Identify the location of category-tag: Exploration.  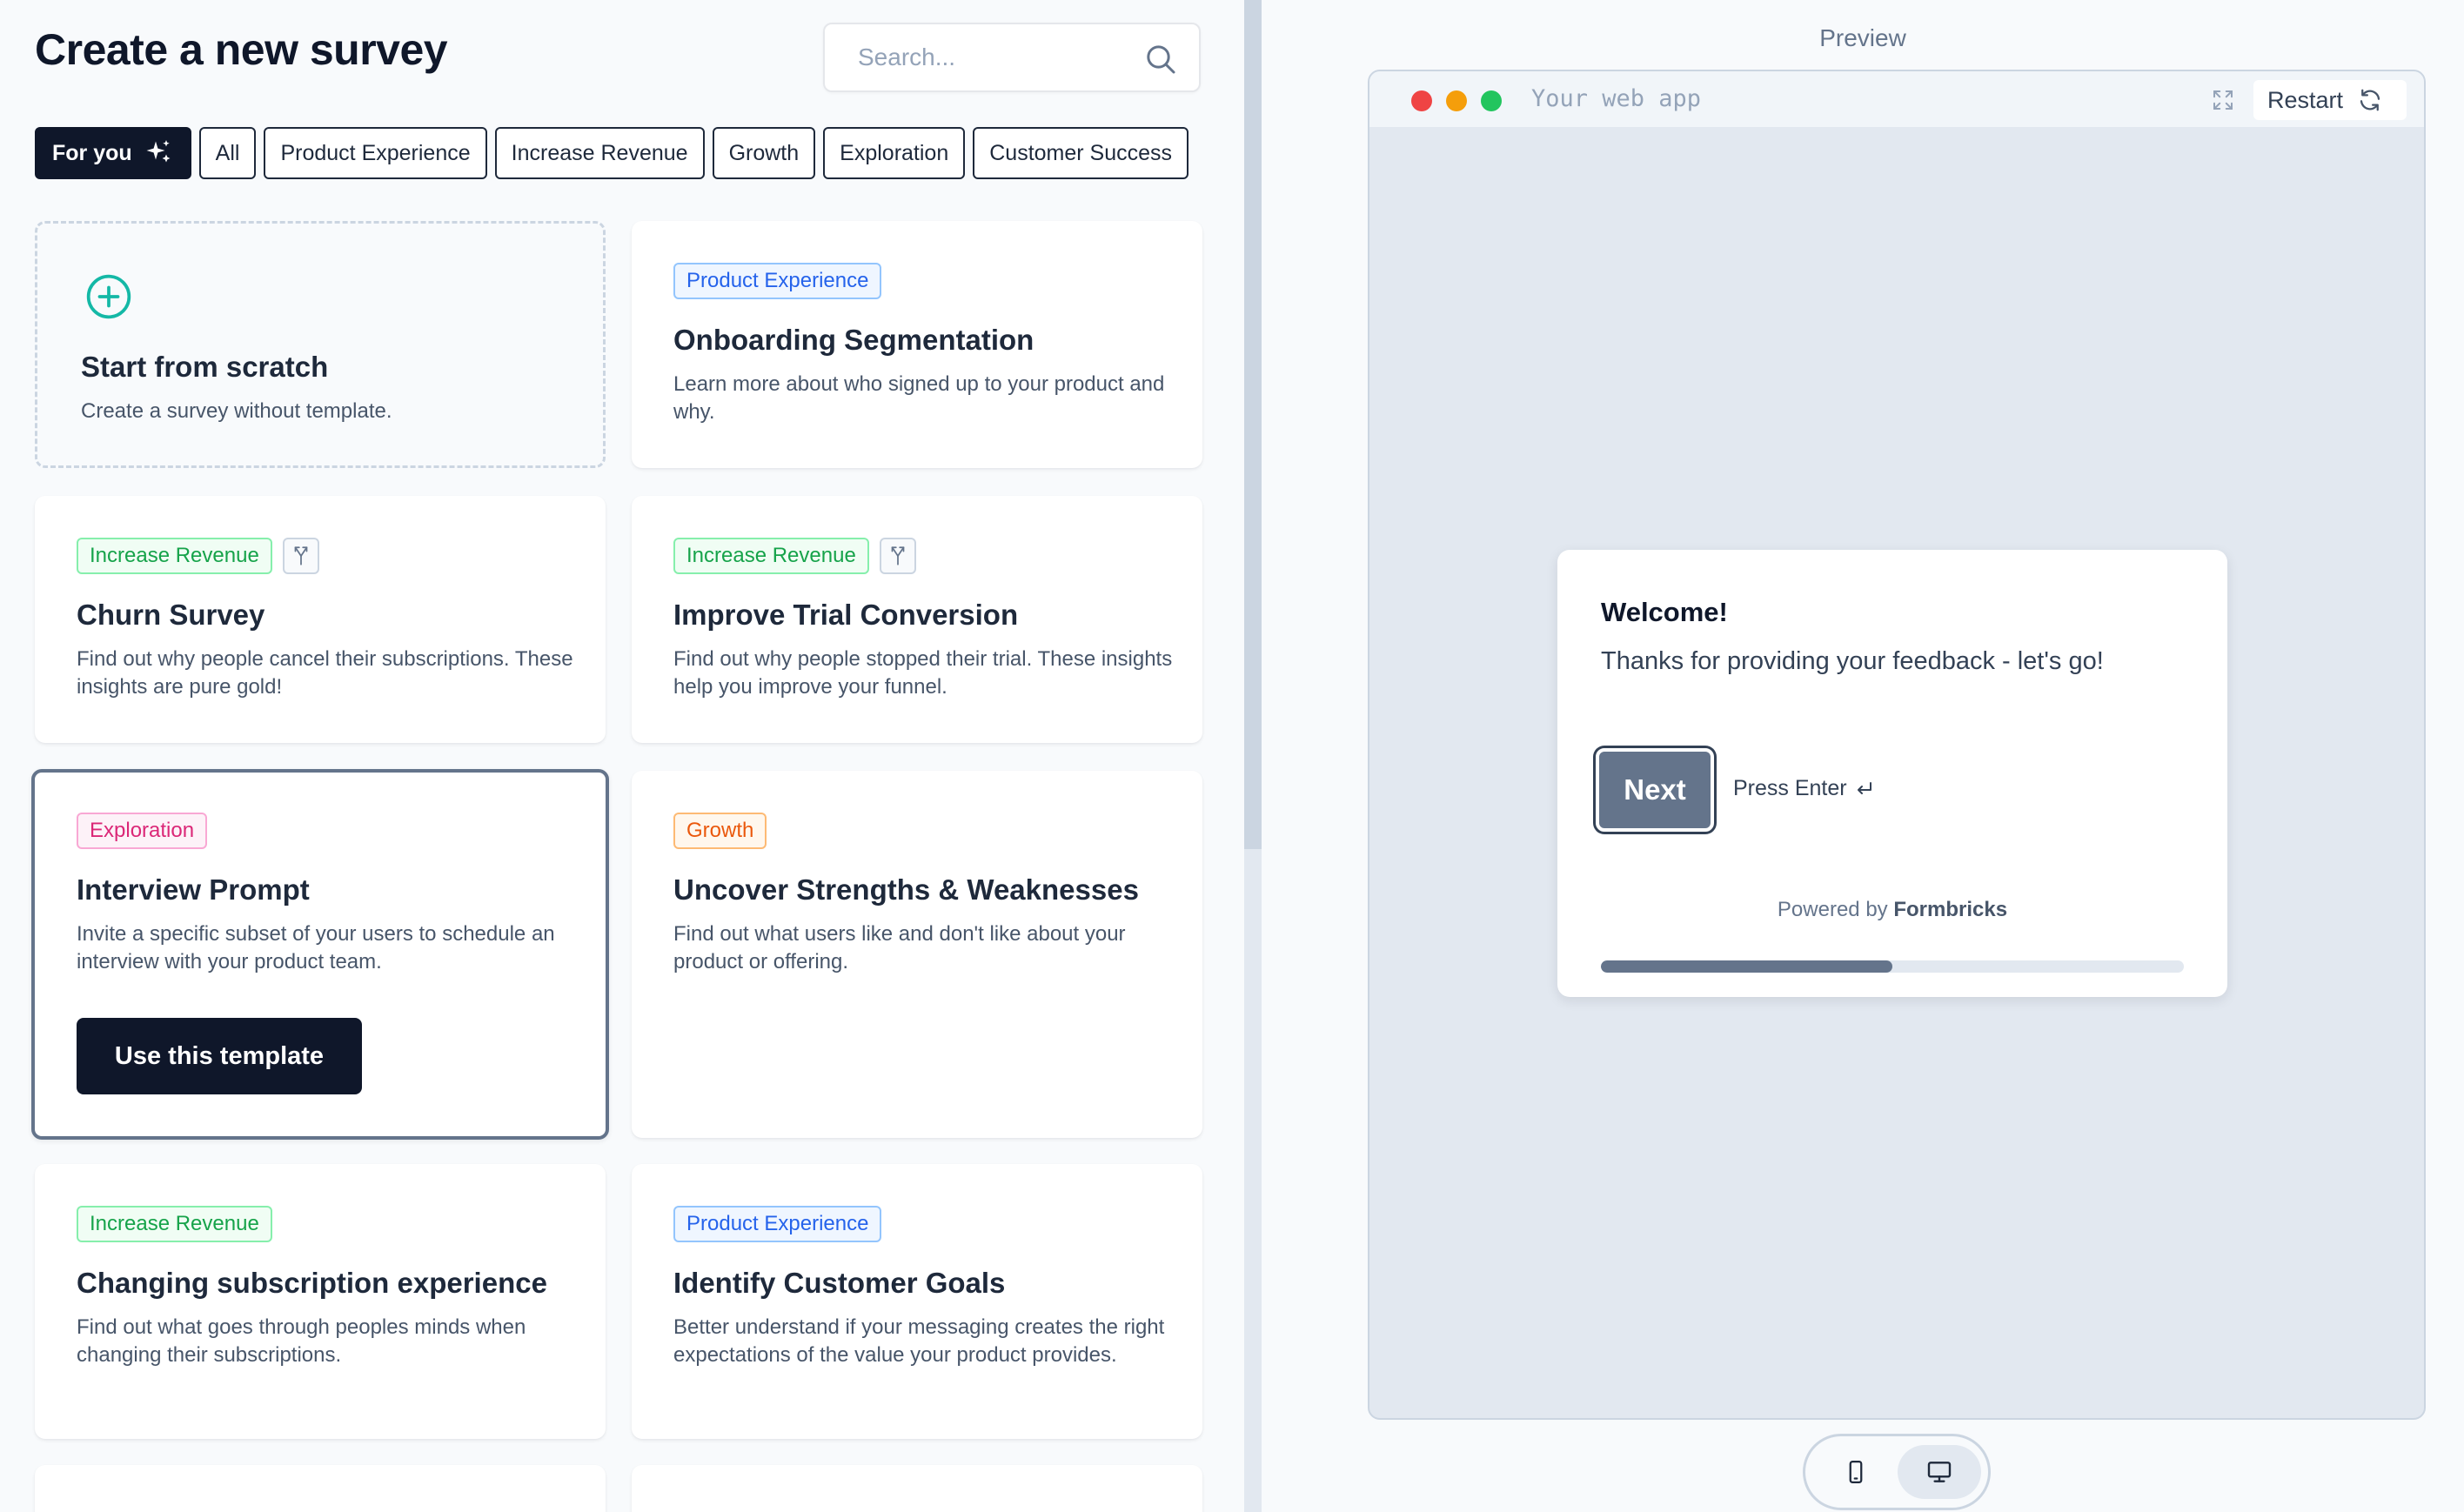
(142, 831).